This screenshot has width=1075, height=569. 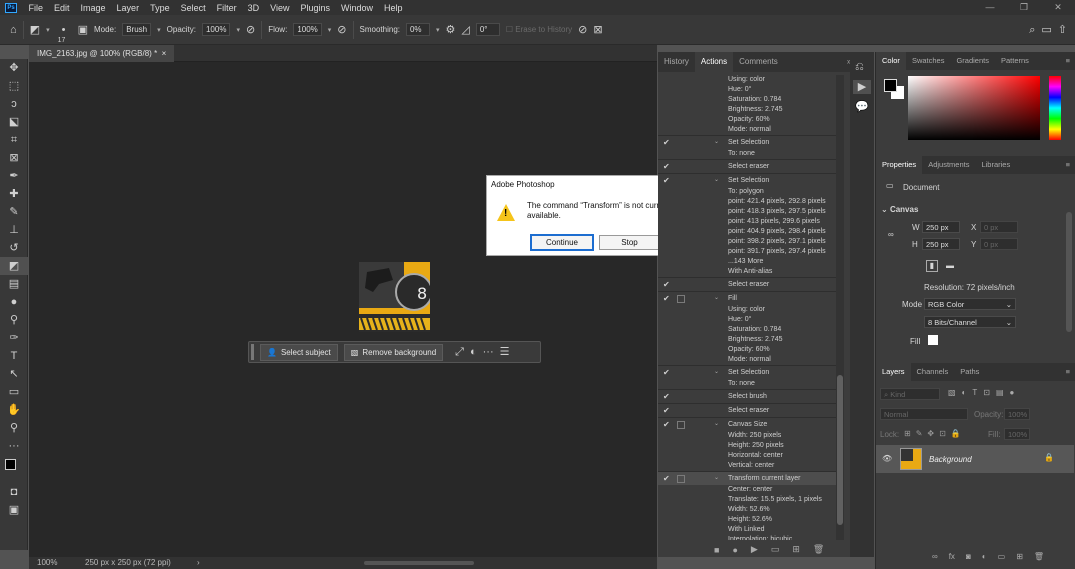 I want to click on share-icon: ⇧, so click(x=1062, y=30).